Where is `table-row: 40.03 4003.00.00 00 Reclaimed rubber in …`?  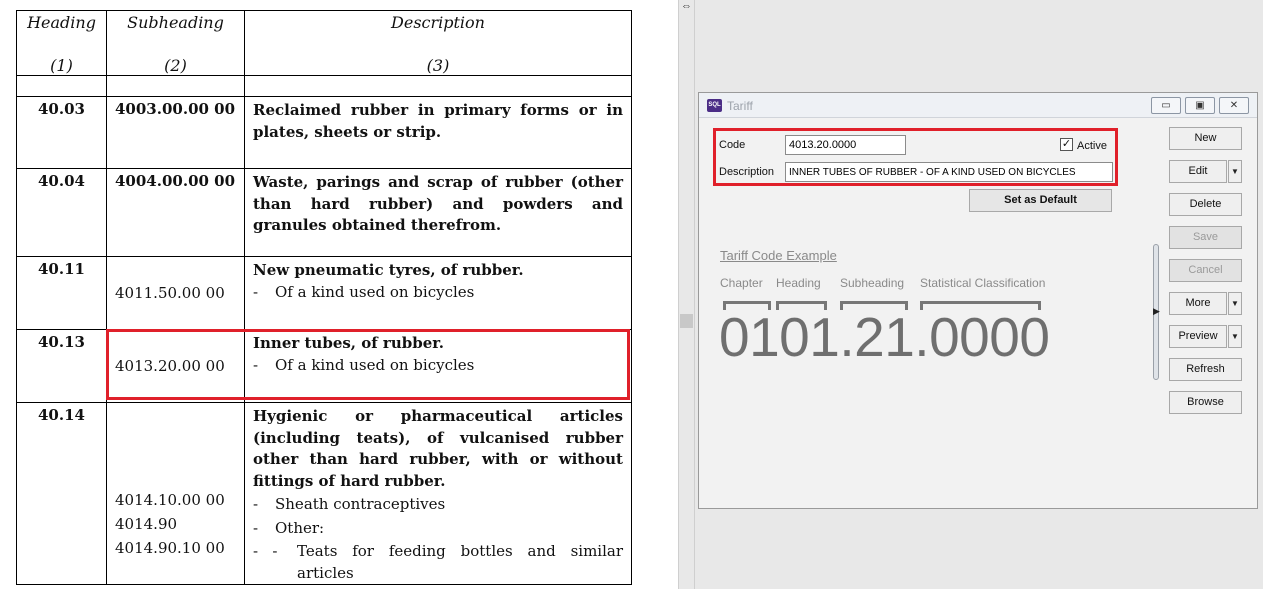 table-row: 40.03 4003.00.00 00 Reclaimed rubber in … is located at coordinates (324, 132).